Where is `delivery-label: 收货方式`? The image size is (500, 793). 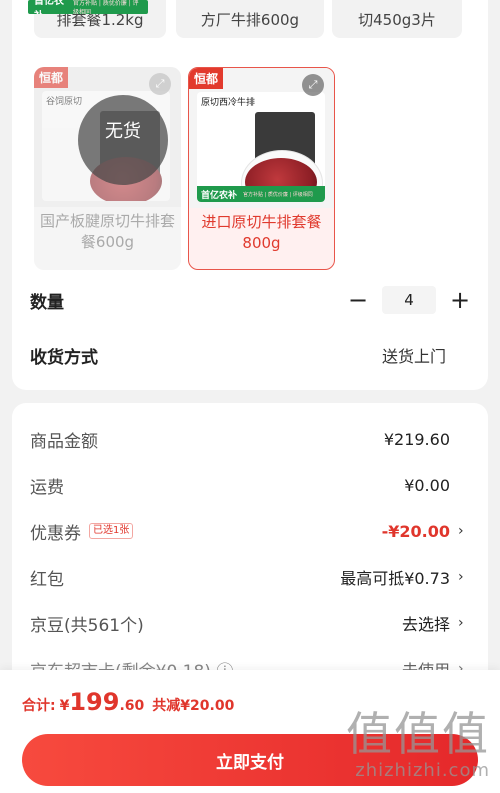 delivery-label: 收货方式 is located at coordinates (64, 357).